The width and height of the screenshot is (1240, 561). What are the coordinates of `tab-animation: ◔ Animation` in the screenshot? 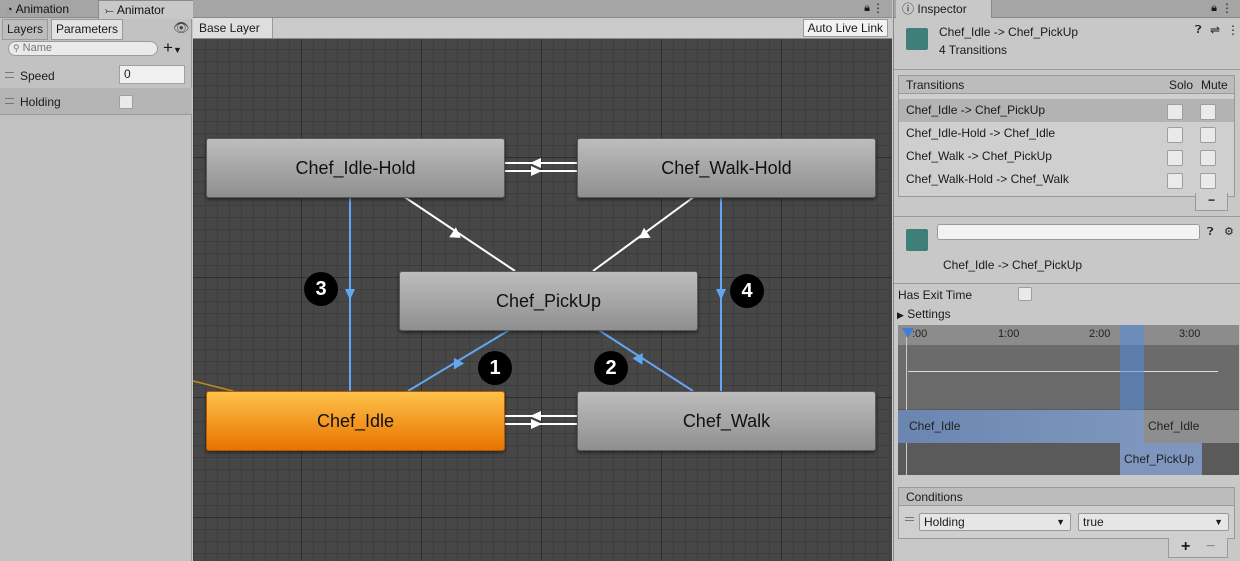 It's located at (37, 9).